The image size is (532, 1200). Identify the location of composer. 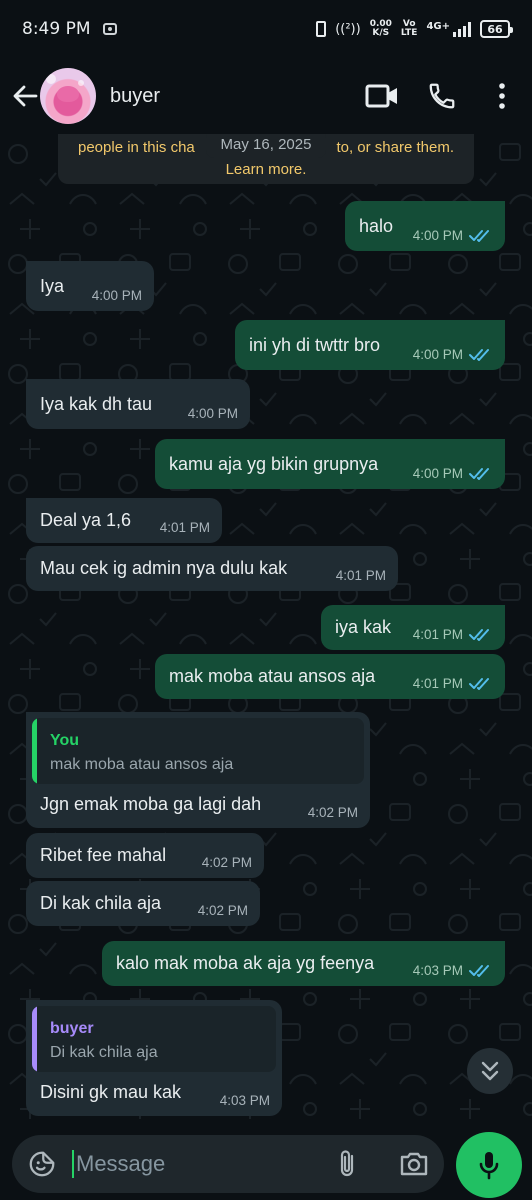
(266, 1165).